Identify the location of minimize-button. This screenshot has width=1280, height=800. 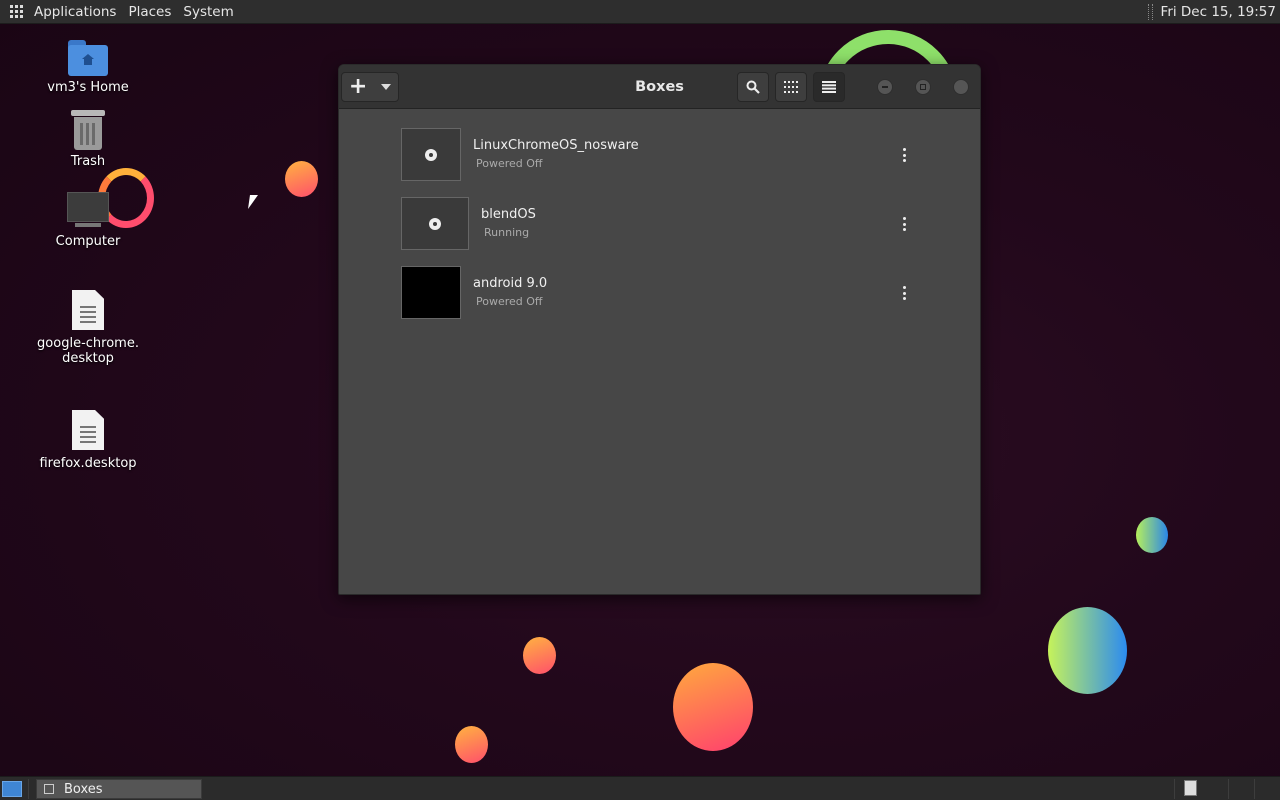
(885, 87).